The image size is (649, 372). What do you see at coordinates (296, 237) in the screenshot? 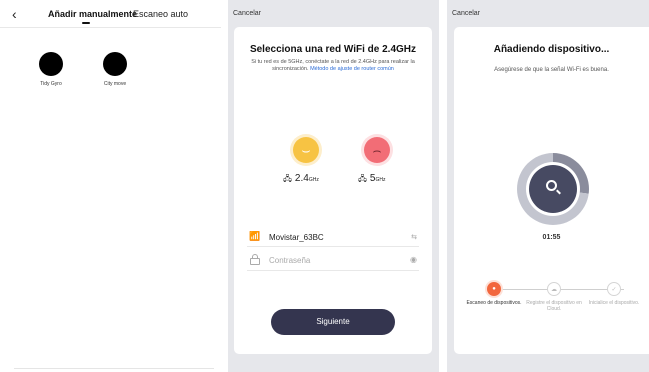
I see `wifi-name: Movistar_63BC` at bounding box center [296, 237].